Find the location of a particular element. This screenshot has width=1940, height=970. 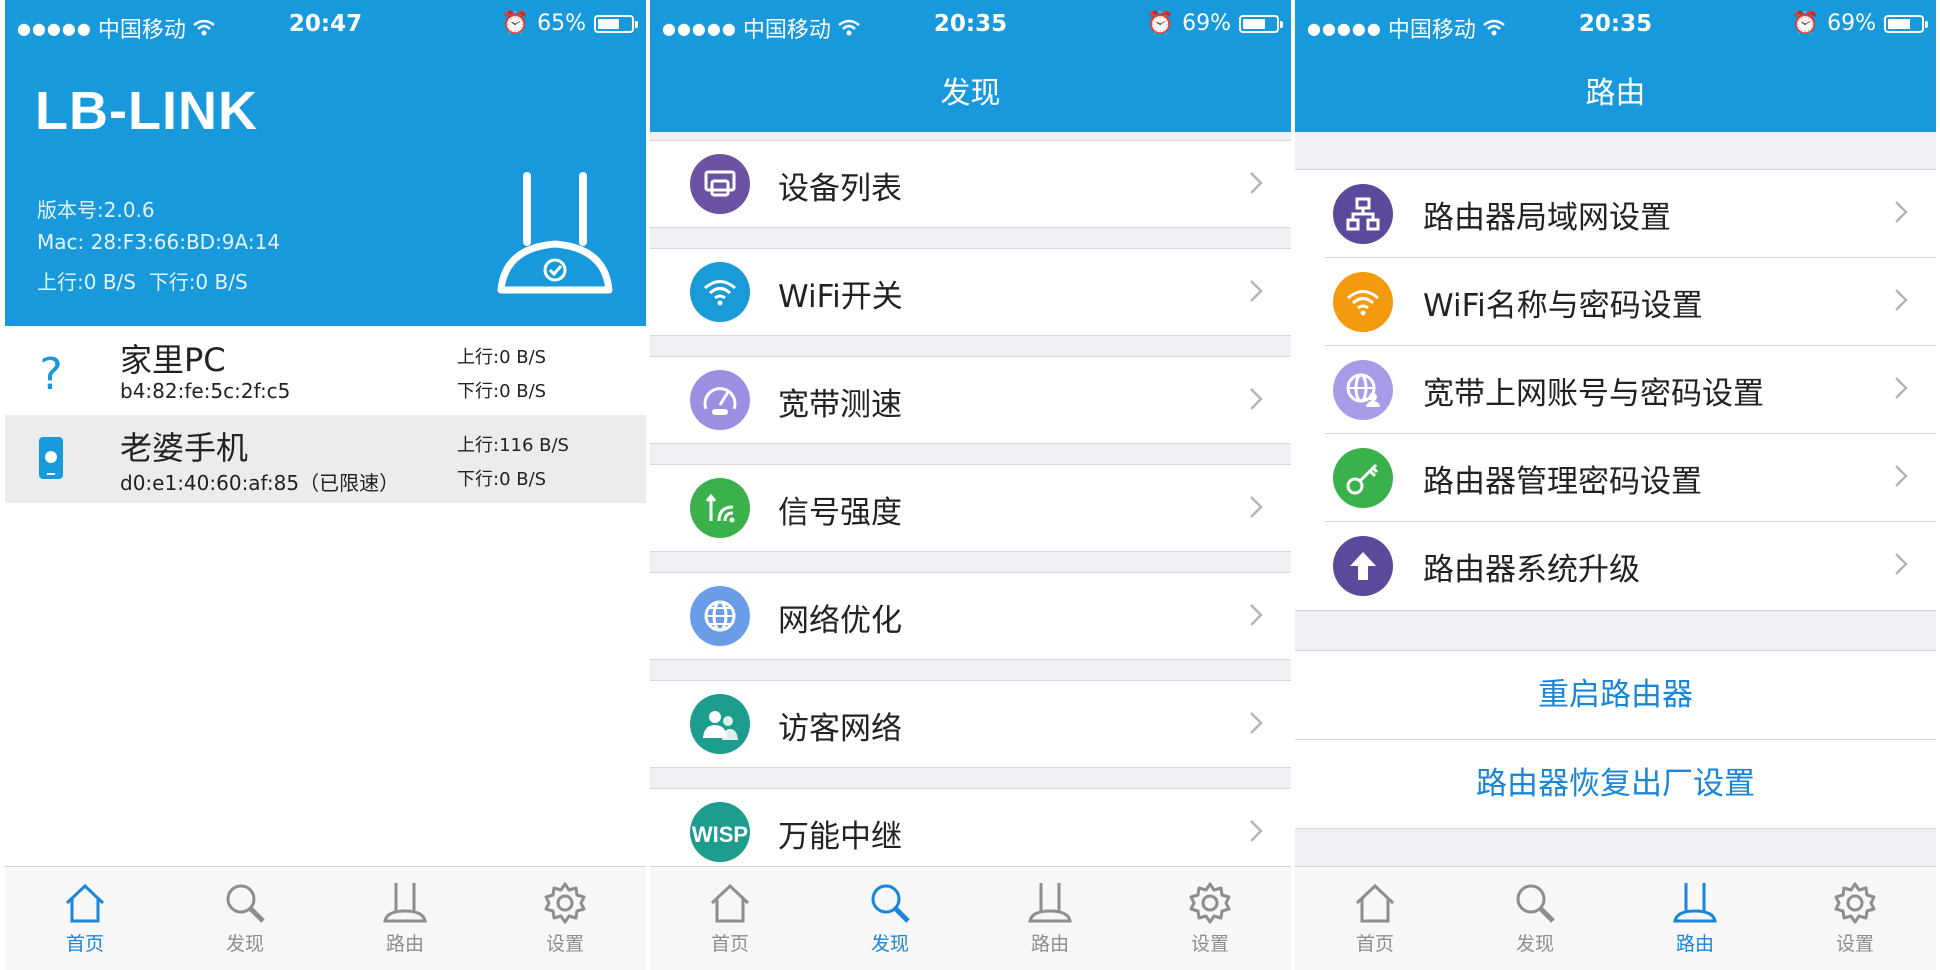

discover-item: 设备列表 is located at coordinates (970, 184).